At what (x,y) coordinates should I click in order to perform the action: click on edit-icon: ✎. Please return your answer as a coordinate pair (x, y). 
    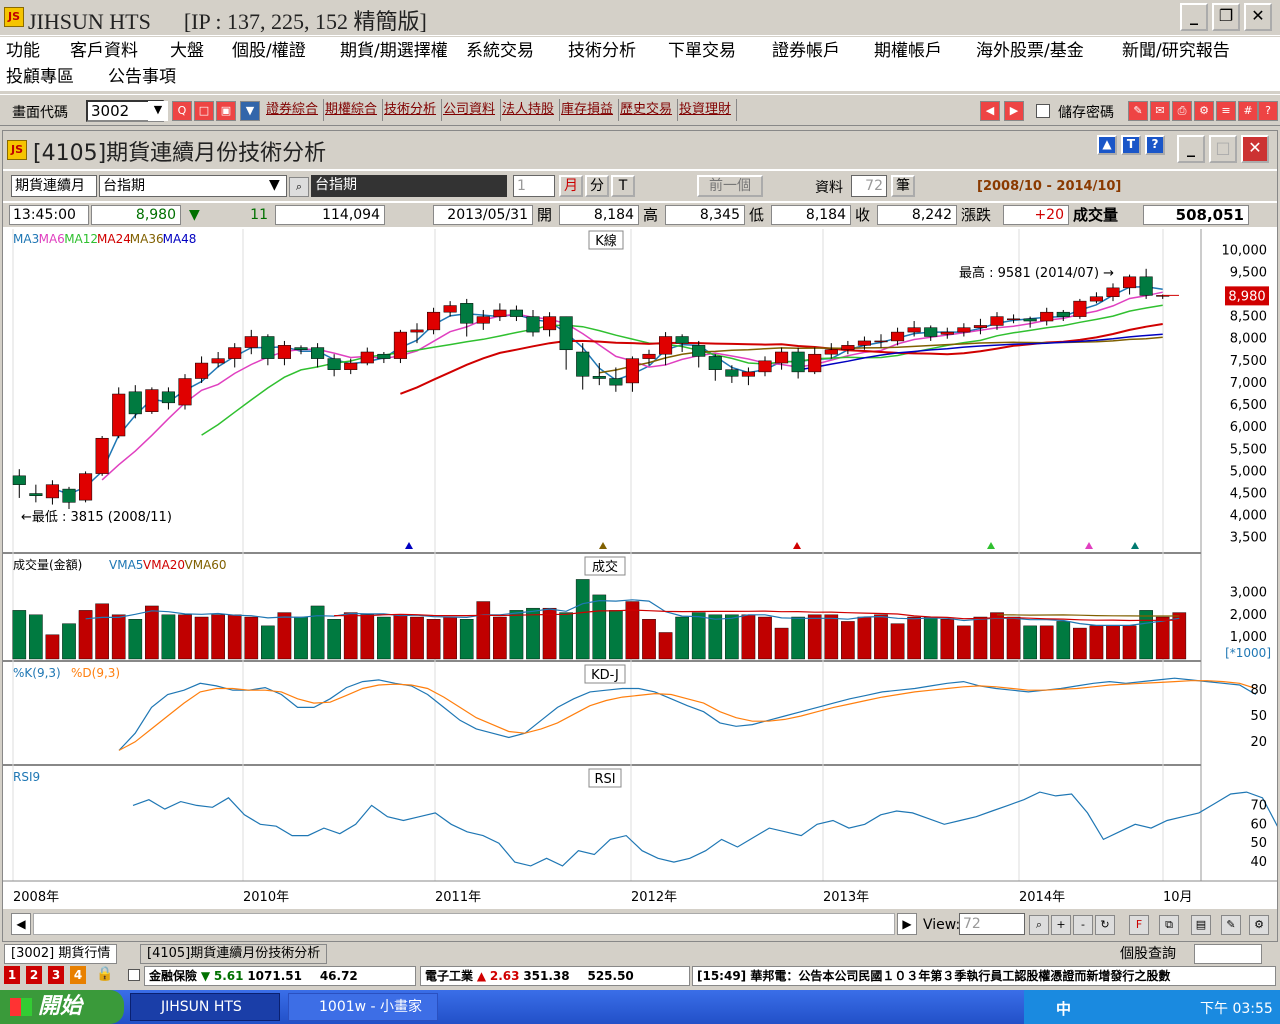
    Looking at the image, I should click on (1138, 111).